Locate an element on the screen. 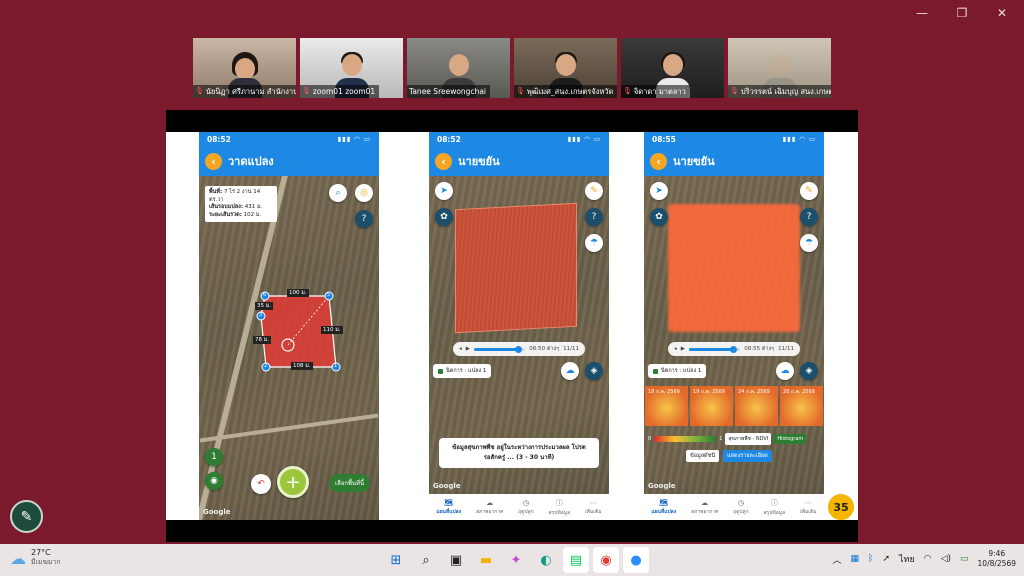  map-icon: 🗺 is located at coordinates (449, 502).